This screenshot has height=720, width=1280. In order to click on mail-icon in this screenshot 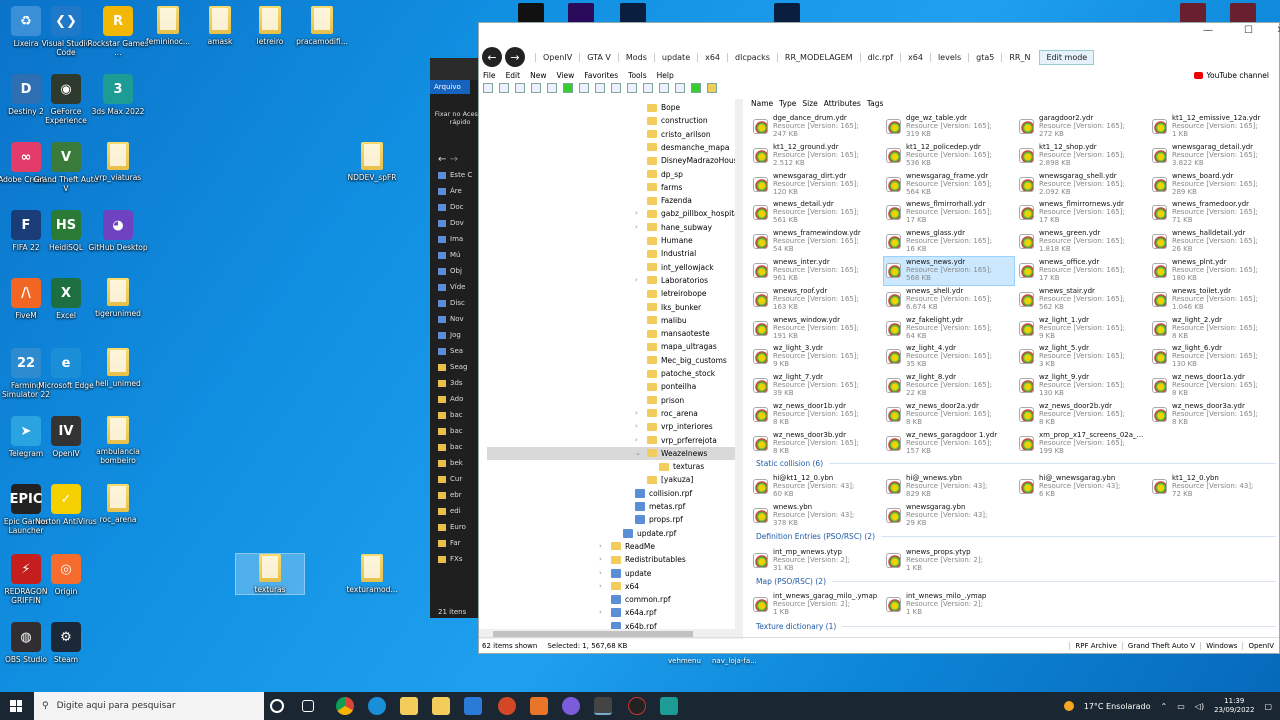, I will do `click(473, 706)`.